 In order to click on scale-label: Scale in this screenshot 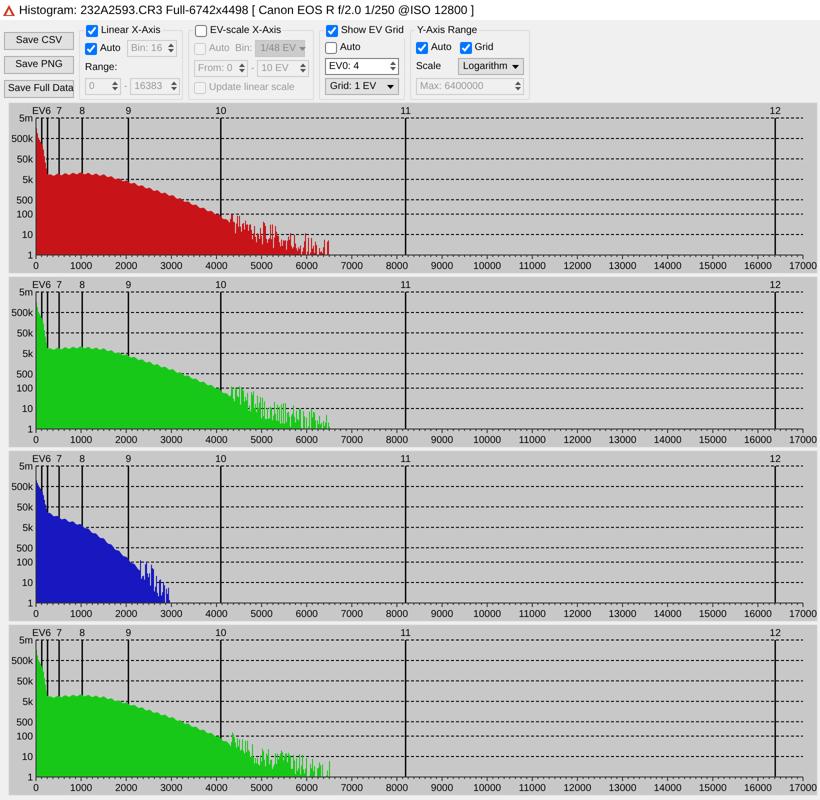, I will do `click(429, 67)`.